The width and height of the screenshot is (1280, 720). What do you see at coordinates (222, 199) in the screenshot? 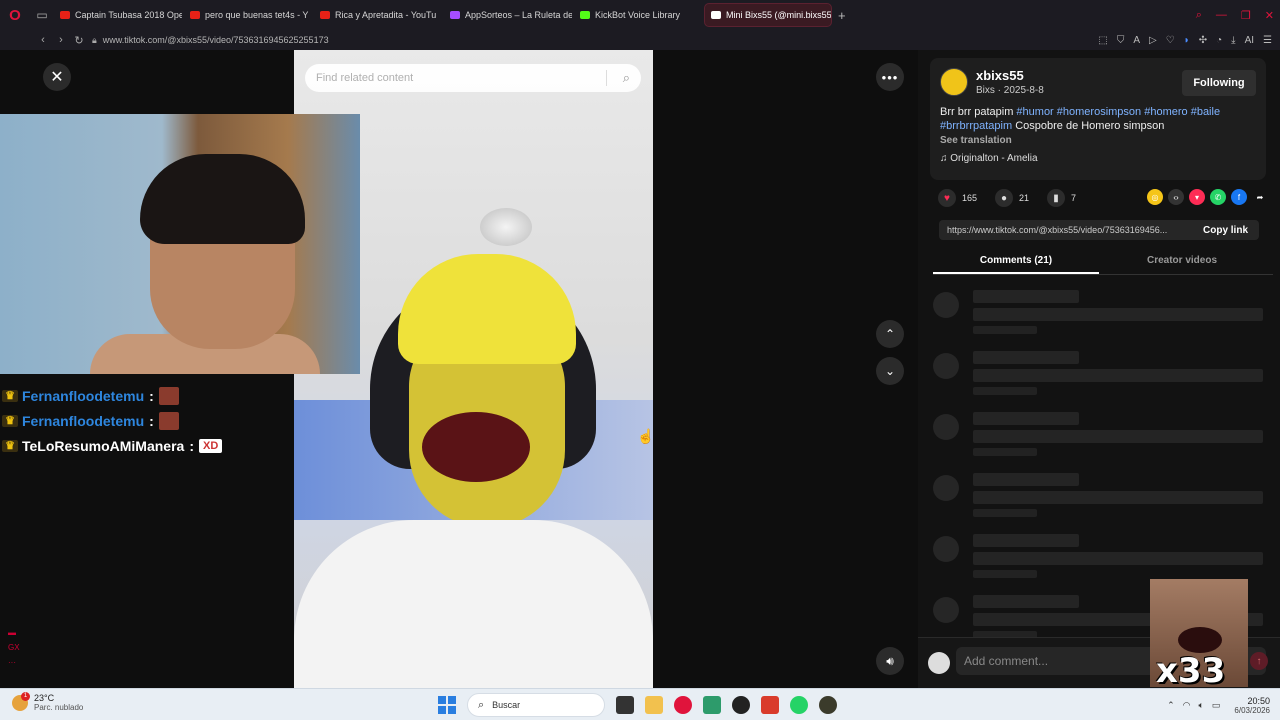
I see `webcam-hair` at bounding box center [222, 199].